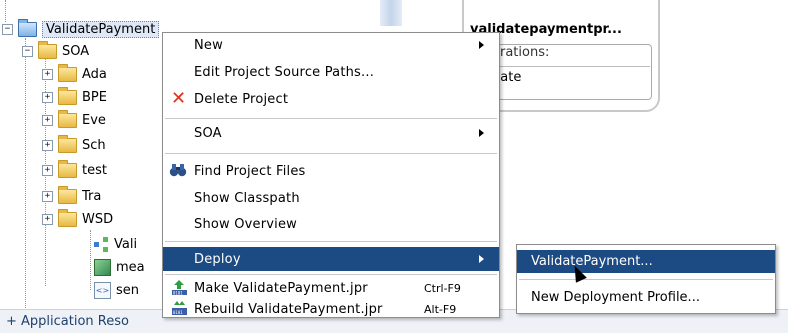 The height and width of the screenshot is (333, 788). Describe the element at coordinates (440, 309) in the screenshot. I see `menu-item-shortcut: Alt-F9` at that location.